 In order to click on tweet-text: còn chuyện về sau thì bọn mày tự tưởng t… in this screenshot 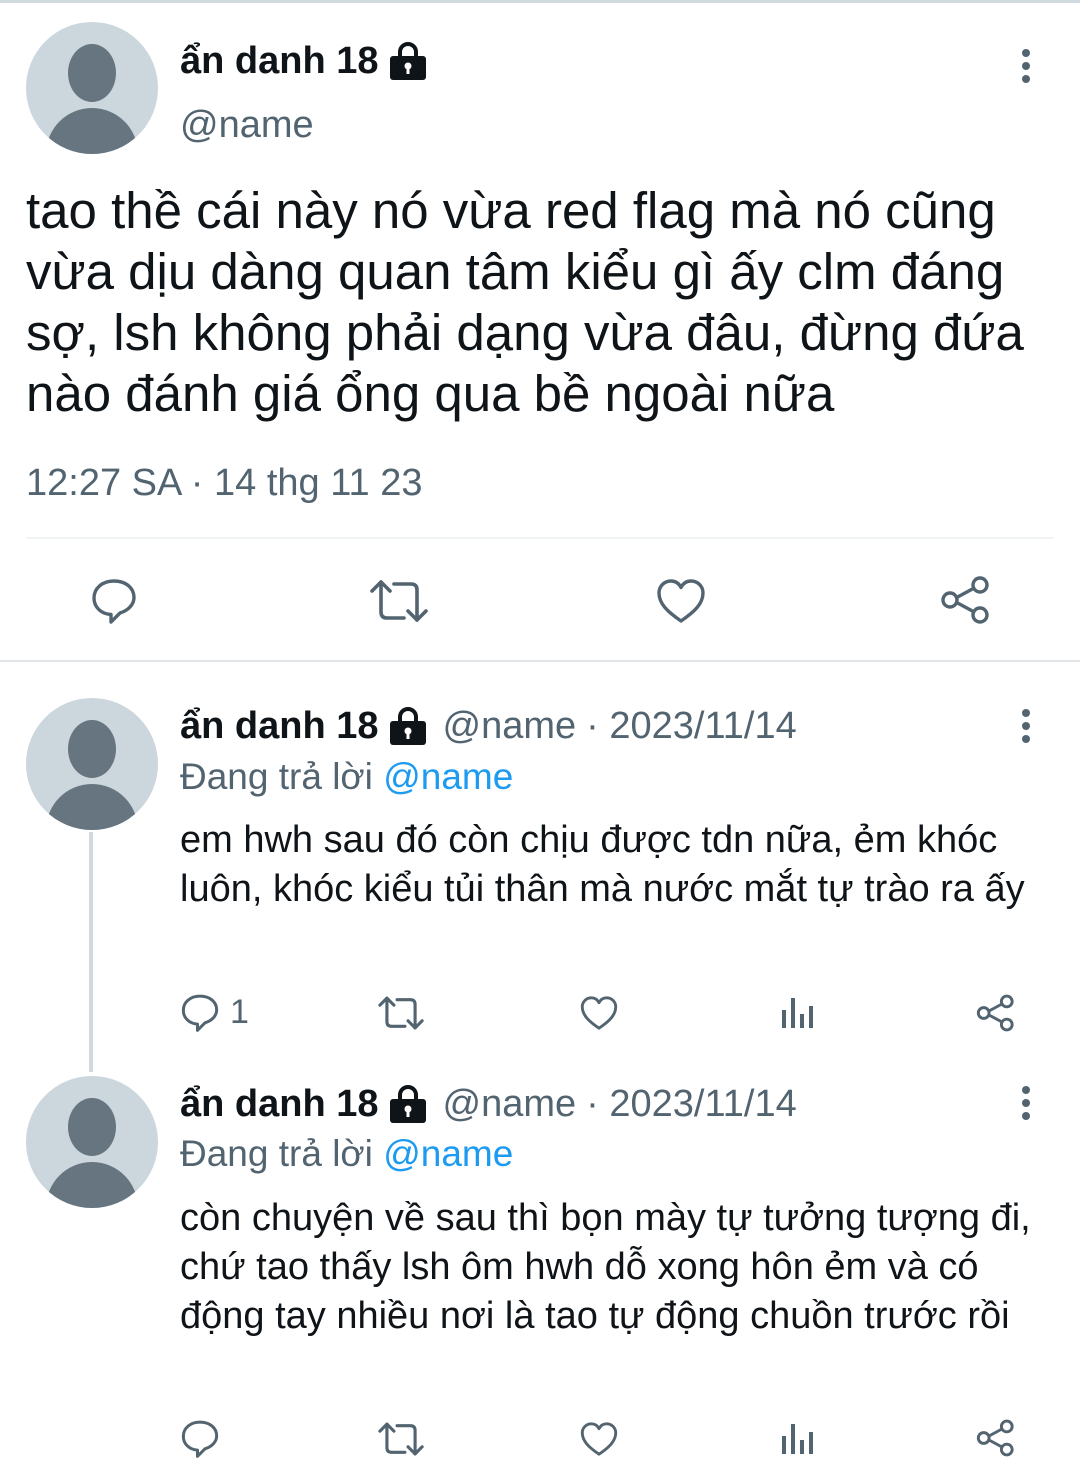, I will do `click(605, 1267)`.